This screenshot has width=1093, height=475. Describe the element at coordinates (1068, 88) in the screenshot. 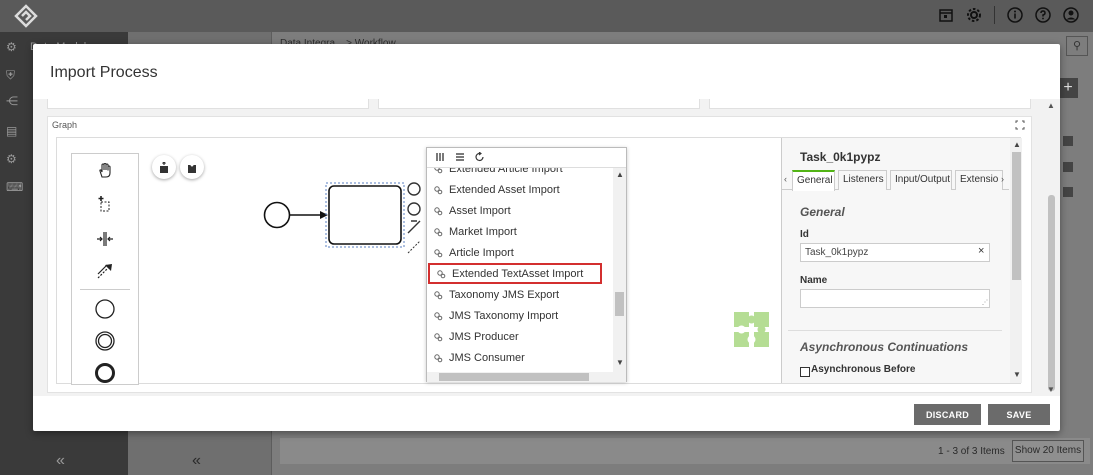

I see `add-button: +` at that location.